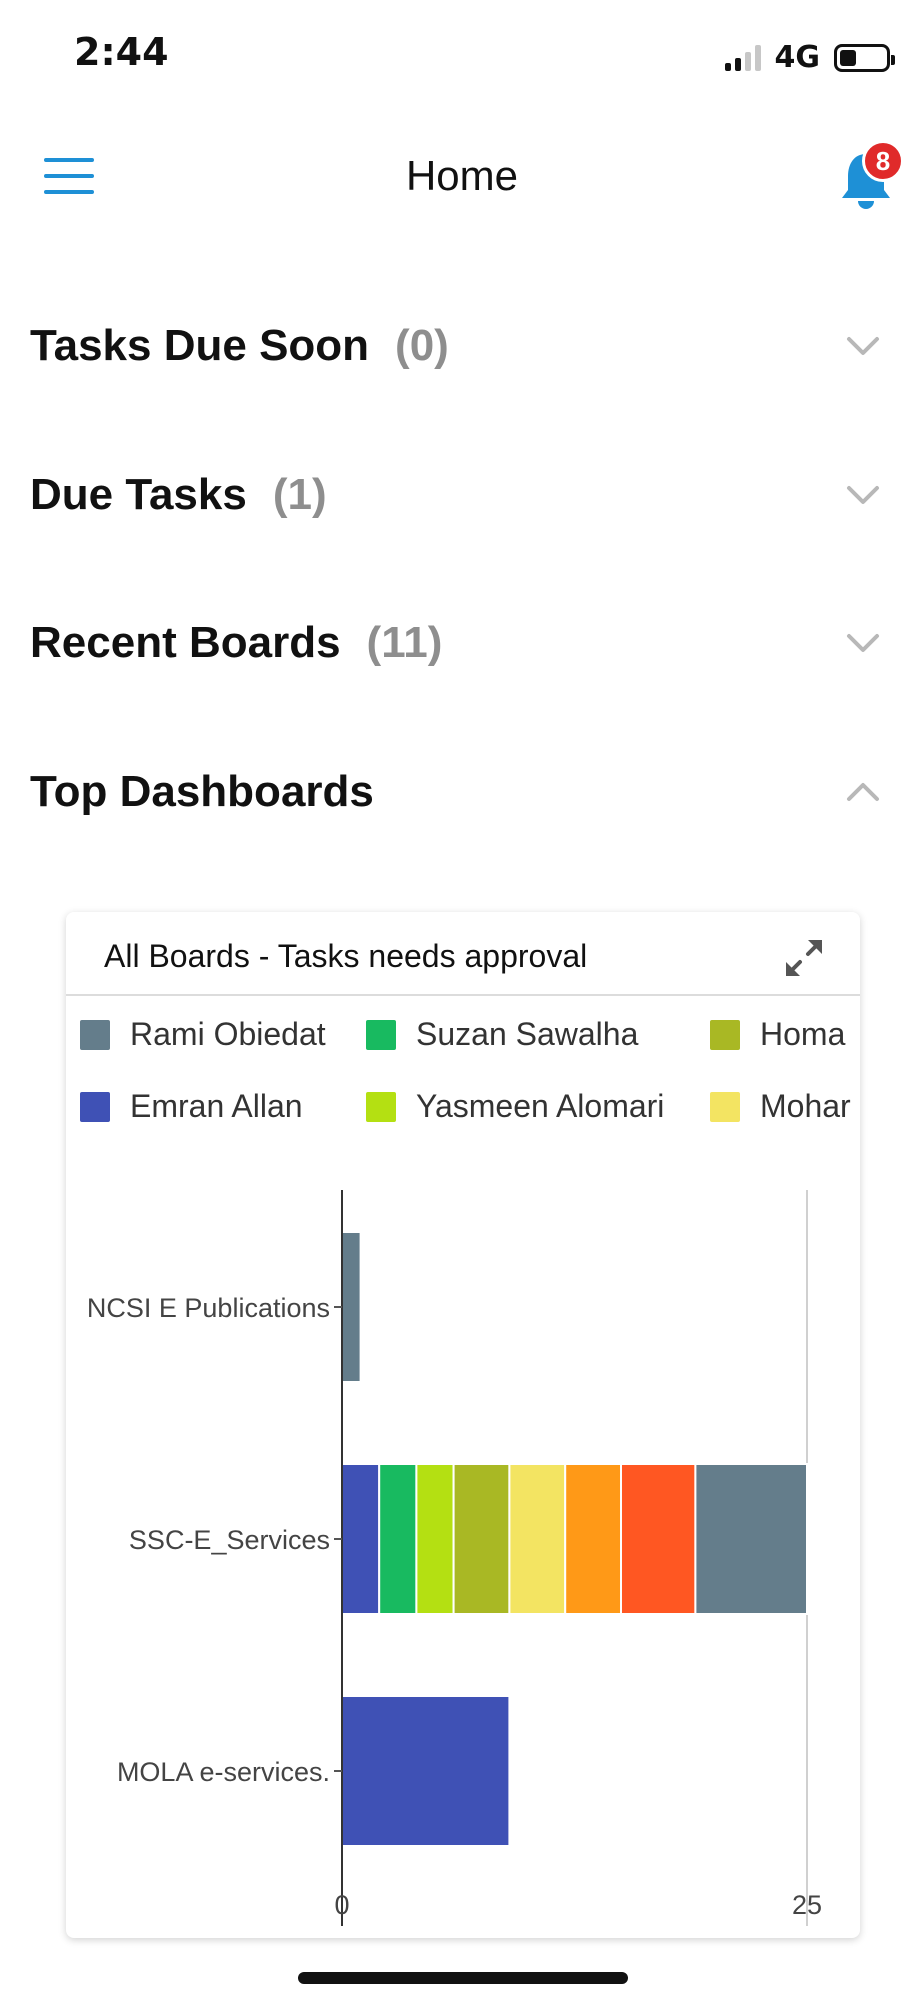 Image resolution: width=924 pixels, height=2000 pixels. Describe the element at coordinates (341, 1905) in the screenshot. I see `x-tick-label: 0` at that location.